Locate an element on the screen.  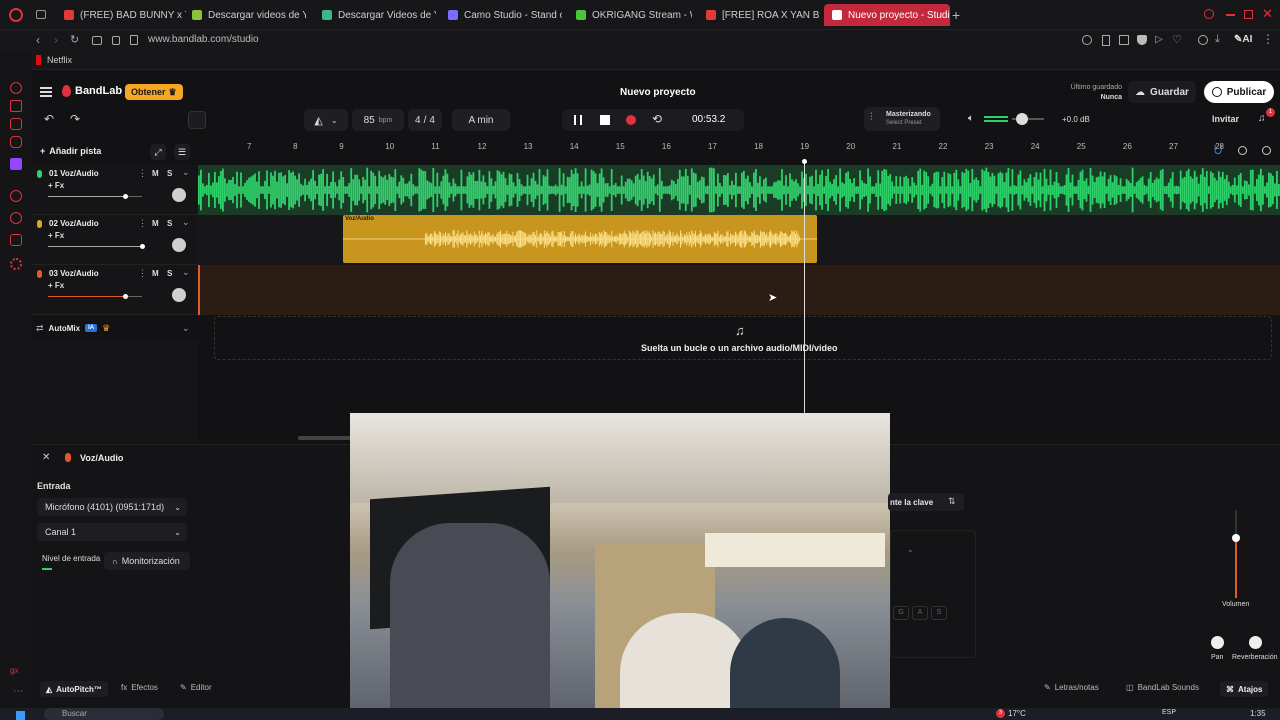
browser-tab: [FREE] ROA X YAN BLOCK is located at coordinates (759, 15).